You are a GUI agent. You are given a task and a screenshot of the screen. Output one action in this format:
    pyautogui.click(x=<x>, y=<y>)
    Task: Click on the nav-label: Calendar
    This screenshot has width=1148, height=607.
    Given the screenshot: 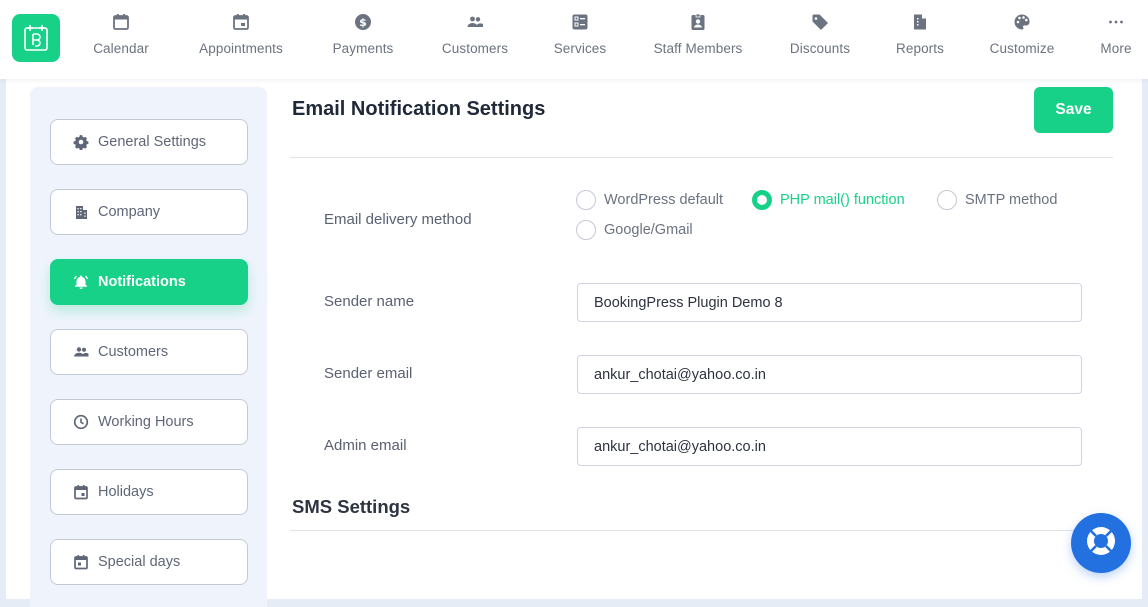 What is the action you would take?
    pyautogui.click(x=121, y=48)
    